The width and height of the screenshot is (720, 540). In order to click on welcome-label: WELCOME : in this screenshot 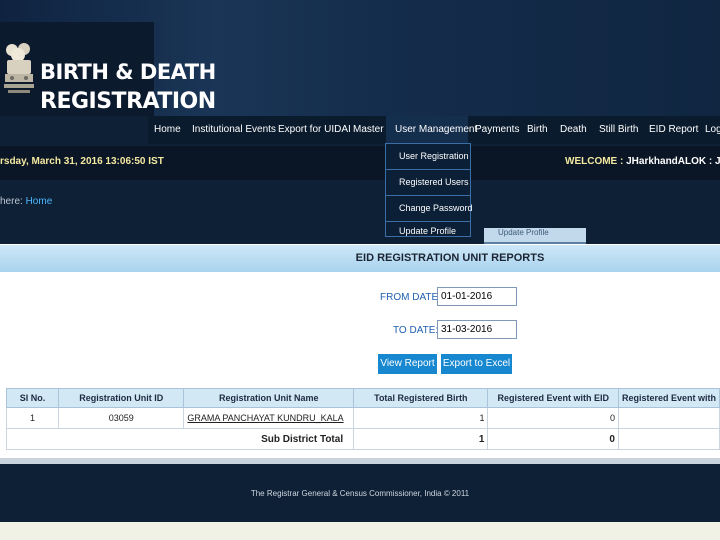, I will do `click(594, 161)`.